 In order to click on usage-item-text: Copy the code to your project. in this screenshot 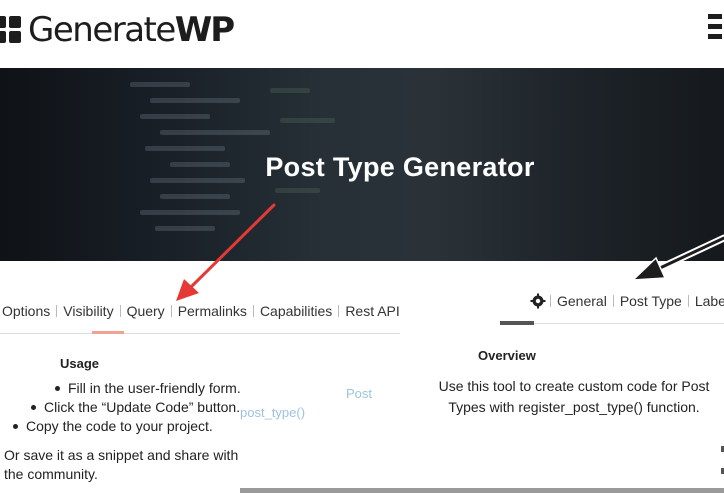, I will do `click(119, 426)`.